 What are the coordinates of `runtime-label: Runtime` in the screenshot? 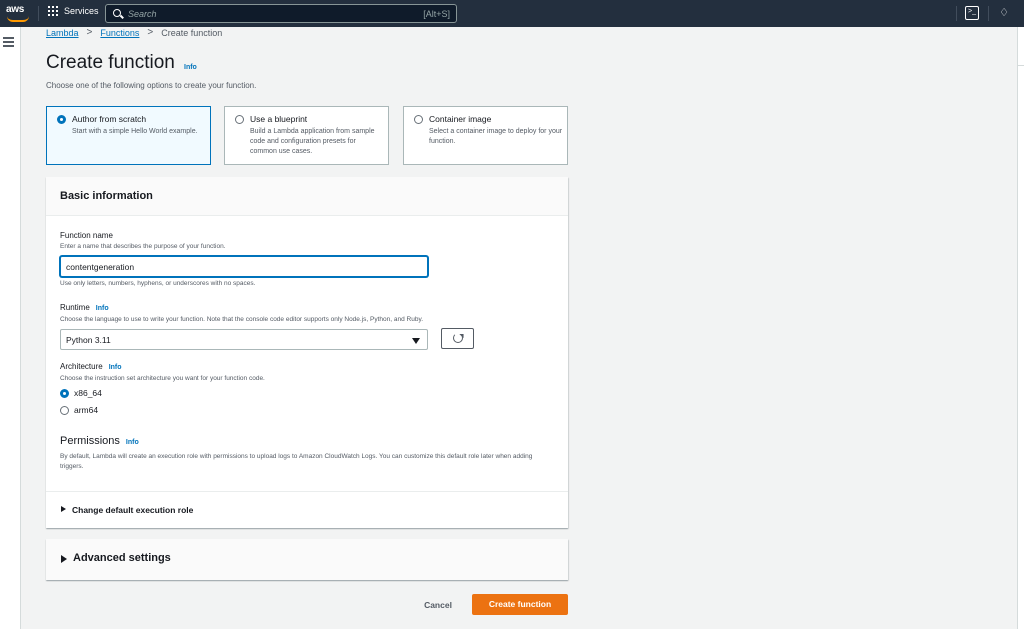 It's located at (75, 307).